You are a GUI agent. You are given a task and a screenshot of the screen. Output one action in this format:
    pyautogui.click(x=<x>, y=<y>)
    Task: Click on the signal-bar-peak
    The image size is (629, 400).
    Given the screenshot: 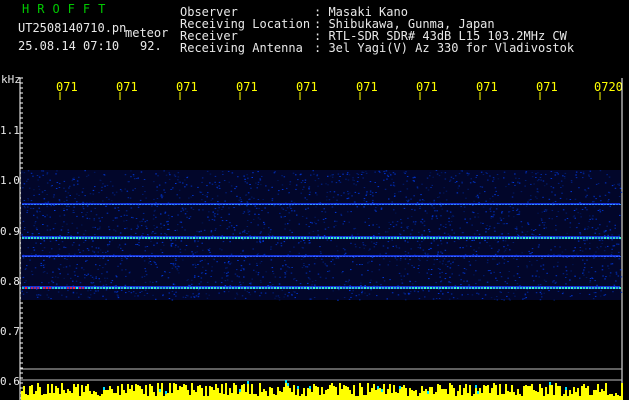 What is the action you would take?
    pyautogui.click(x=476, y=386)
    